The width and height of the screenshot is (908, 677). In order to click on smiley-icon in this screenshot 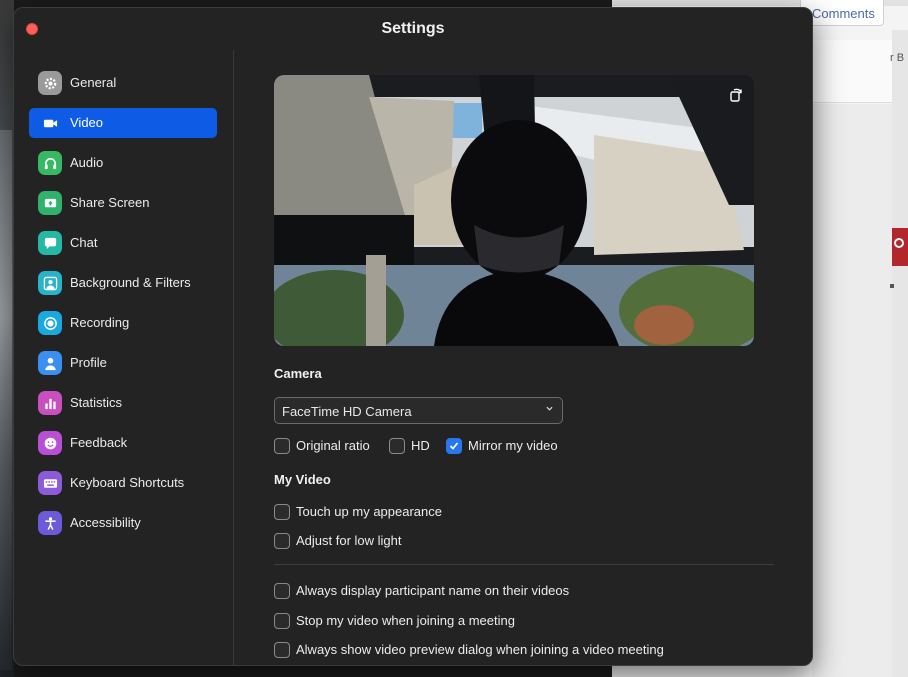, I will do `click(50, 443)`.